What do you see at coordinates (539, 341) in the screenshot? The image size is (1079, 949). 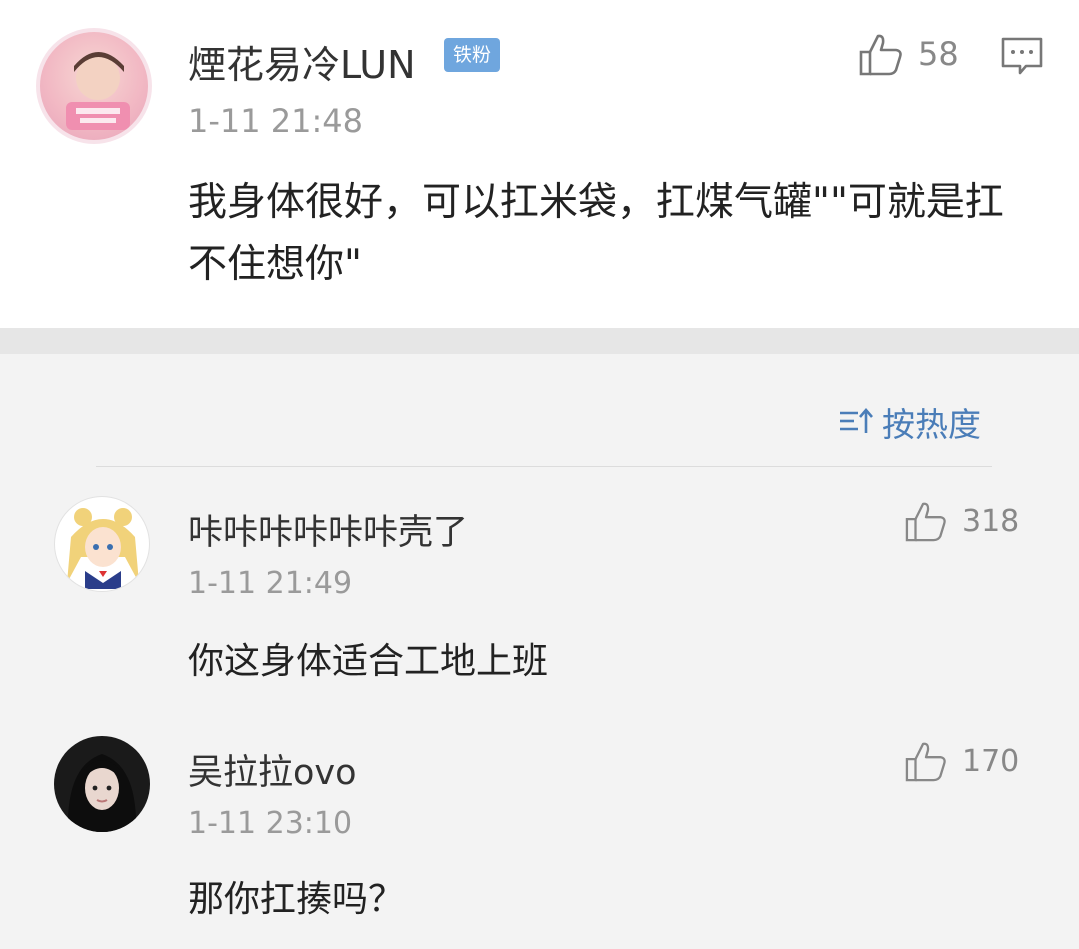 I see `separator` at bounding box center [539, 341].